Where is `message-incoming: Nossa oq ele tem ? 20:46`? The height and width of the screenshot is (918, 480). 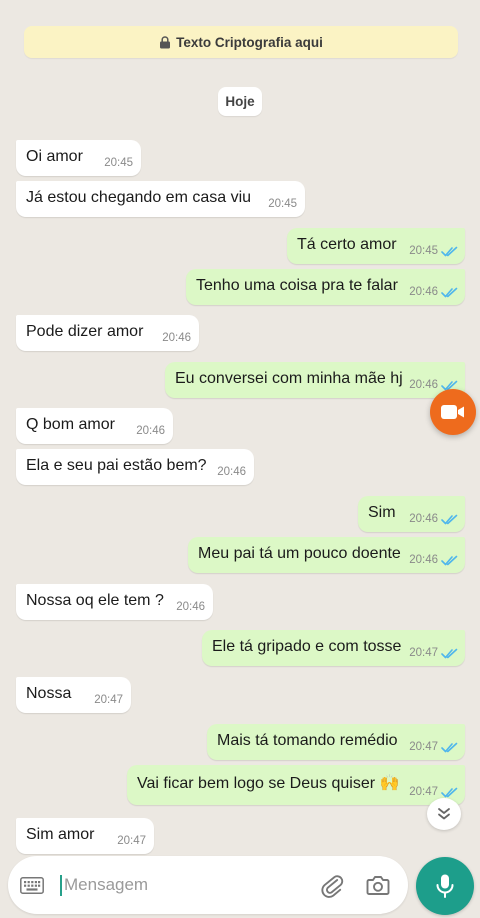
message-incoming: Nossa oq ele tem ? 20:46 is located at coordinates (114, 602).